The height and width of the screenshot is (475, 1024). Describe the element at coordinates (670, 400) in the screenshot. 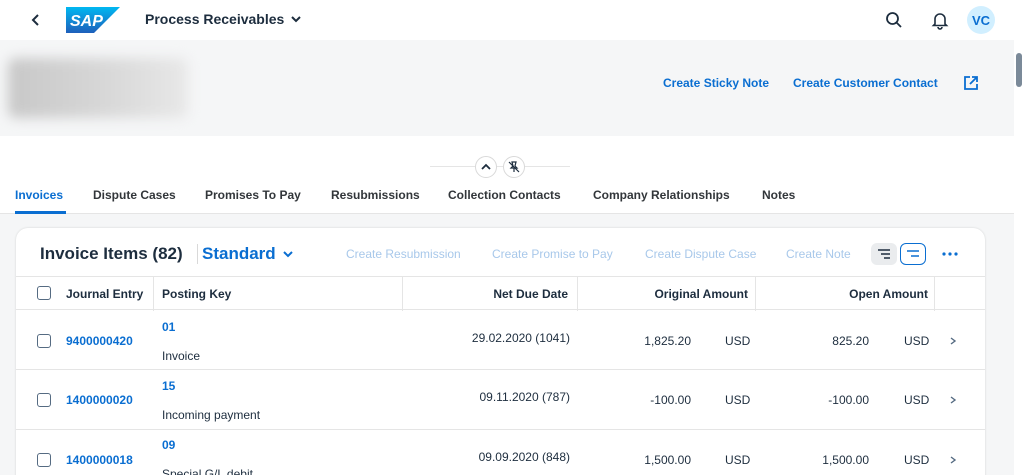

I see `original-amount: -100.00` at that location.